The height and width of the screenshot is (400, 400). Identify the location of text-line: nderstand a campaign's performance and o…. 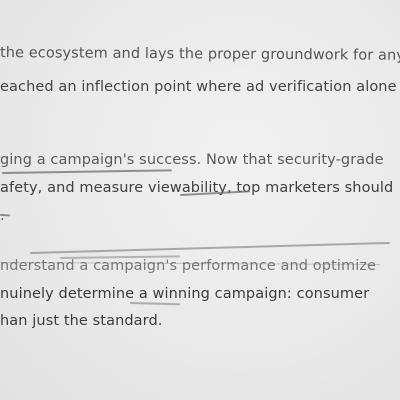
(188, 266).